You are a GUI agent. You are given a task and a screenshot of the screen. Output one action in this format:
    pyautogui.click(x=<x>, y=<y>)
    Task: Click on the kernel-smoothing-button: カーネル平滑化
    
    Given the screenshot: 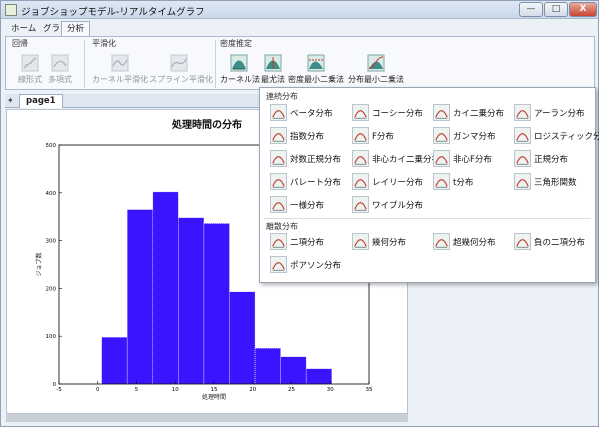 What is the action you would take?
    pyautogui.click(x=120, y=69)
    